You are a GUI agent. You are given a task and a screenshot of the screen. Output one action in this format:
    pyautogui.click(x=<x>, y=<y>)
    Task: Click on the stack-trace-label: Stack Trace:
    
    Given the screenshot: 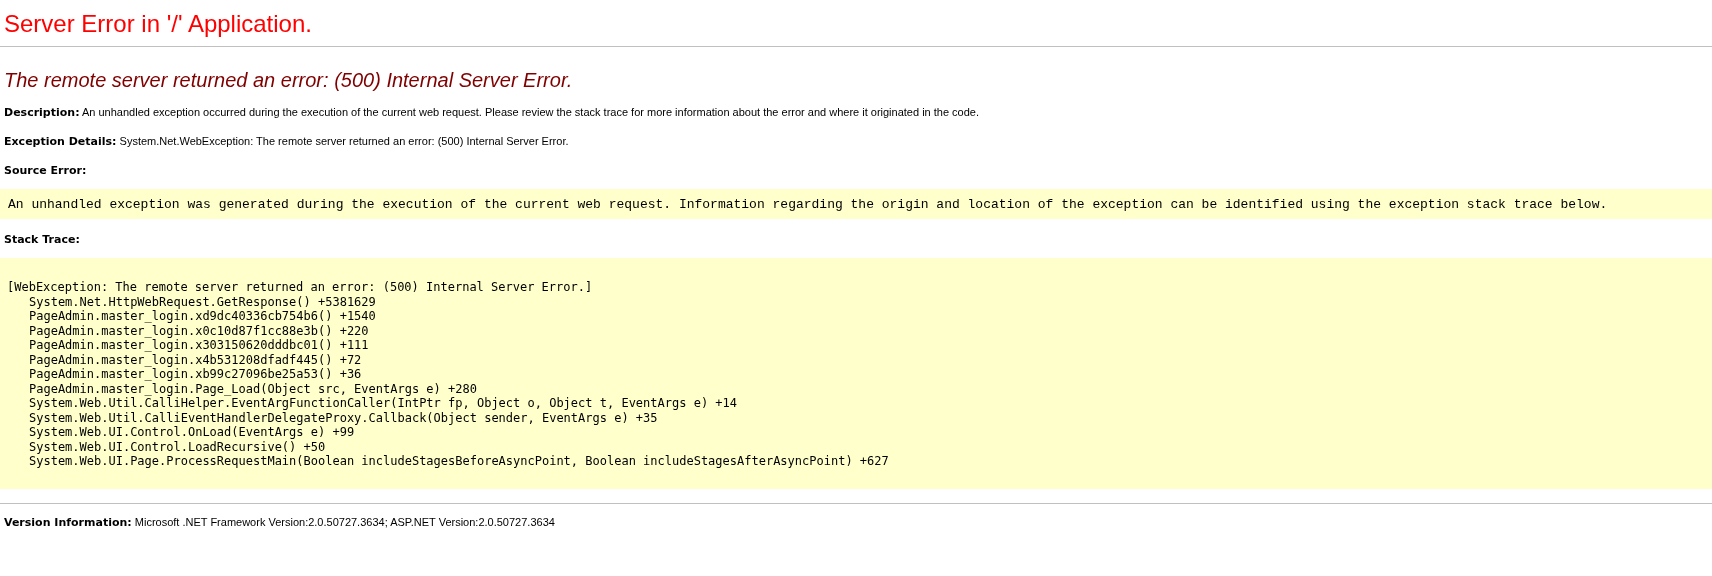 What is the action you would take?
    pyautogui.click(x=42, y=239)
    